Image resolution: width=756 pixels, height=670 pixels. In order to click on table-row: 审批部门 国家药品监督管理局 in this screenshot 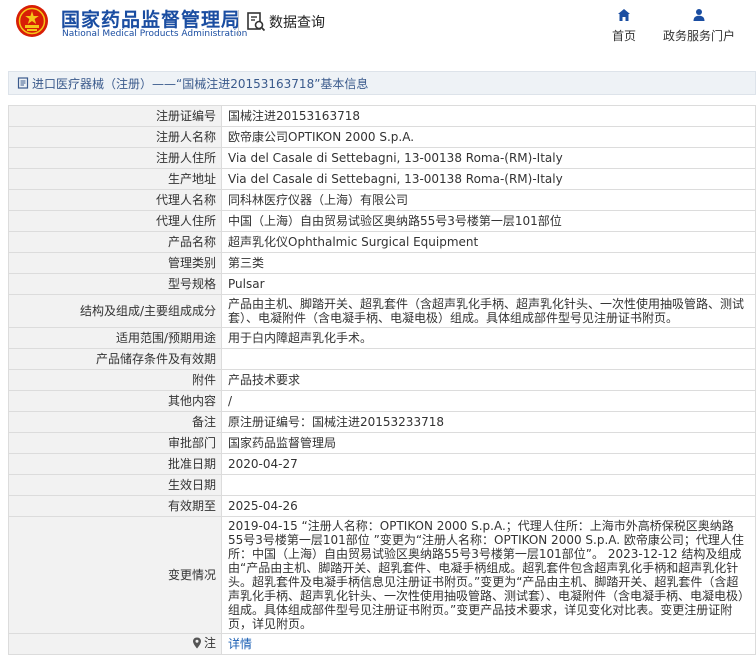, I will do `click(382, 443)`.